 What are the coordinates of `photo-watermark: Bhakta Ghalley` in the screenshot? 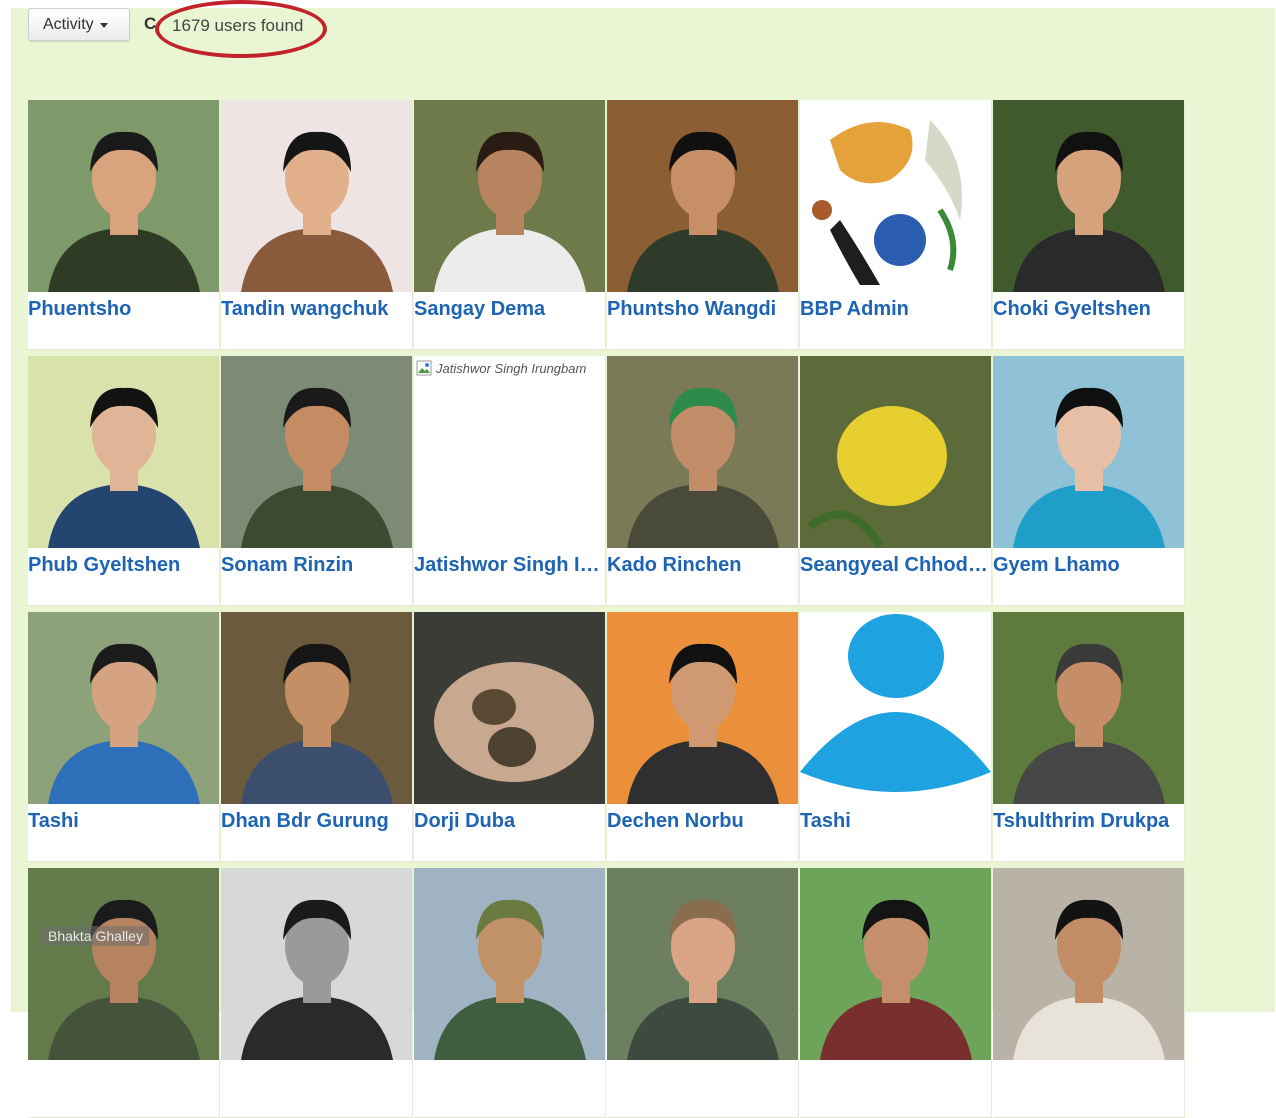 It's located at (95, 936).